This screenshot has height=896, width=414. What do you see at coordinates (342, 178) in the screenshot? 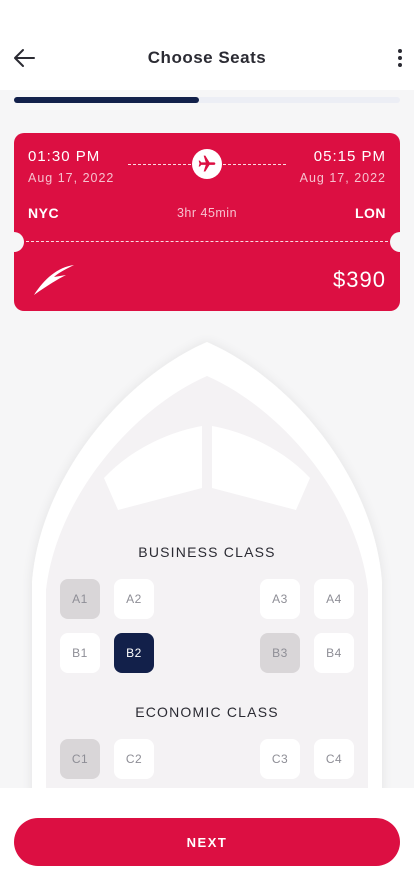
I see `arrival-date: Aug 17, 2022` at bounding box center [342, 178].